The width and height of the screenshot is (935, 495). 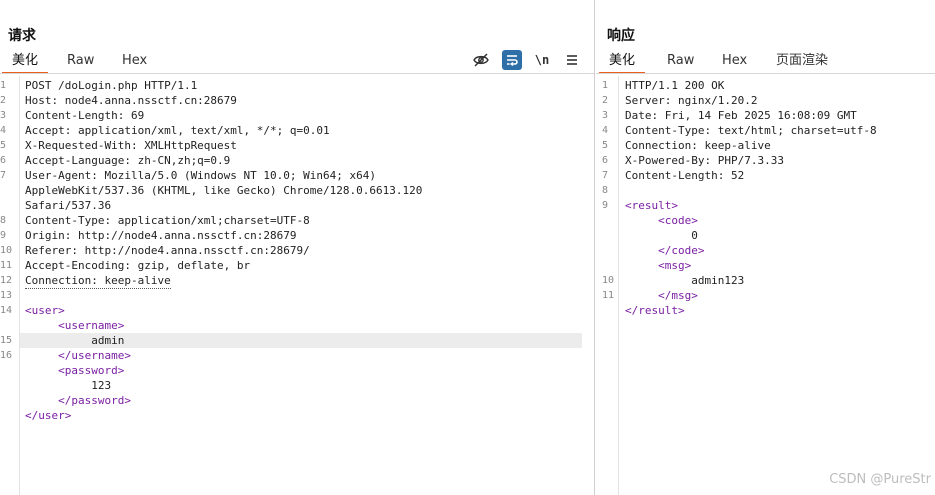 I want to click on line-number: 16, so click(x=6, y=355).